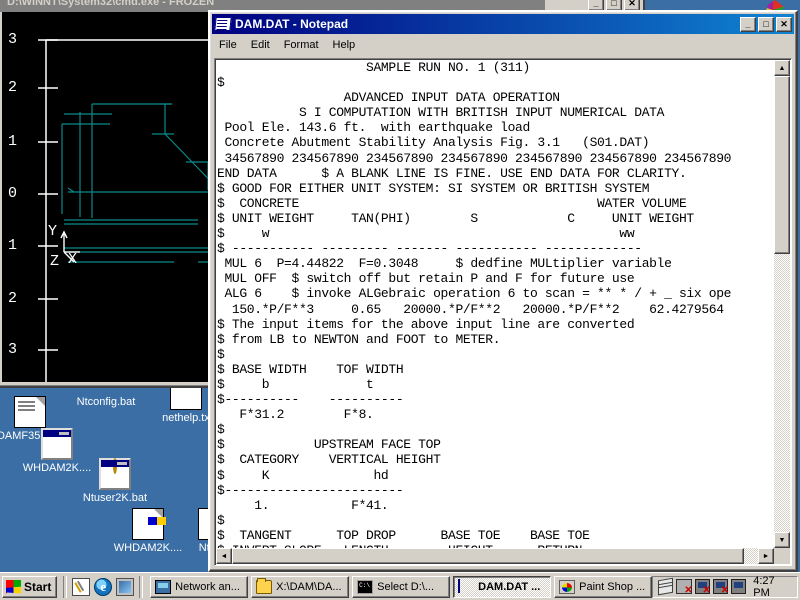 The image size is (800, 600). I want to click on scroll-up-button: ▲, so click(782, 68).